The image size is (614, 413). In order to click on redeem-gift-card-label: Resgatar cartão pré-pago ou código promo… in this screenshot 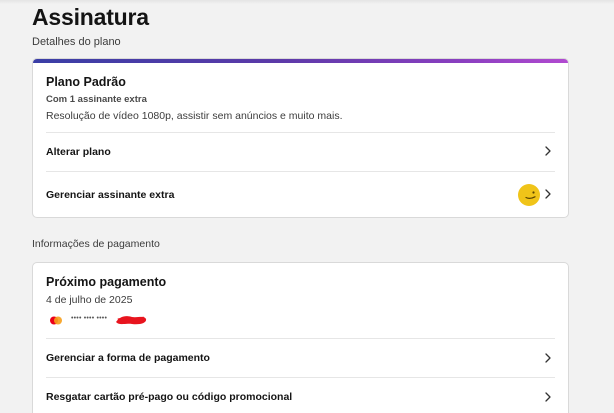, I will do `click(169, 397)`.